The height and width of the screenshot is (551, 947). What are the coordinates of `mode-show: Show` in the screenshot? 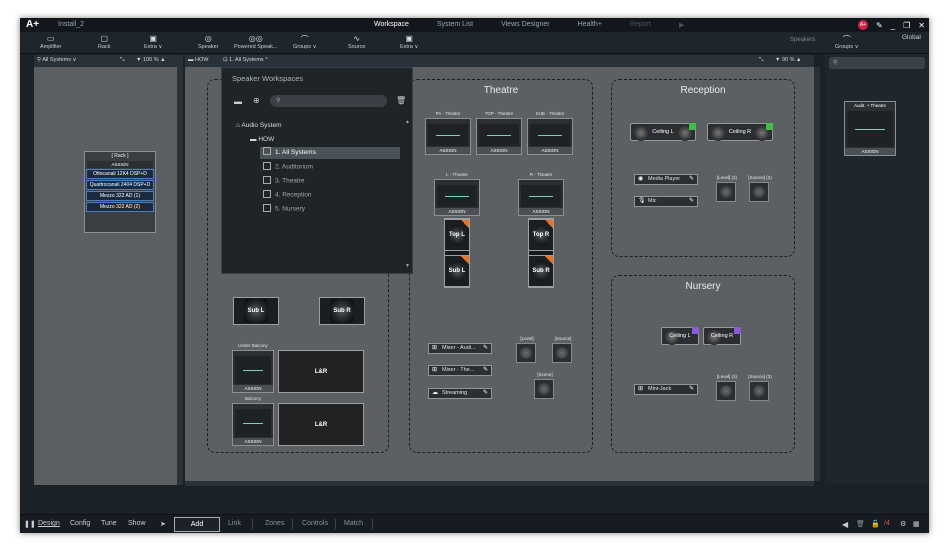 It's located at (137, 523).